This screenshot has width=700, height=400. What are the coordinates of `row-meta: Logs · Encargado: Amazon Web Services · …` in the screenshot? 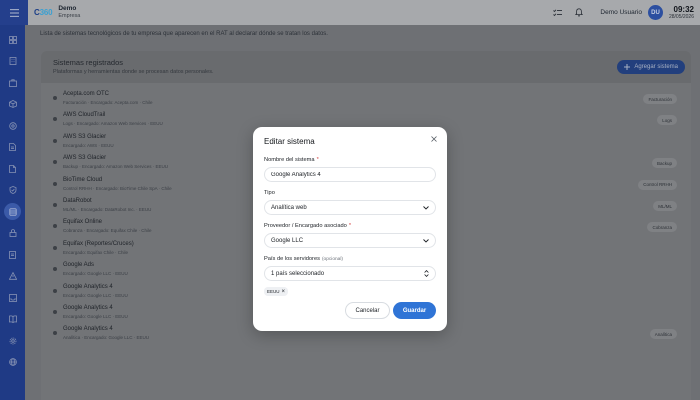 It's located at (113, 124).